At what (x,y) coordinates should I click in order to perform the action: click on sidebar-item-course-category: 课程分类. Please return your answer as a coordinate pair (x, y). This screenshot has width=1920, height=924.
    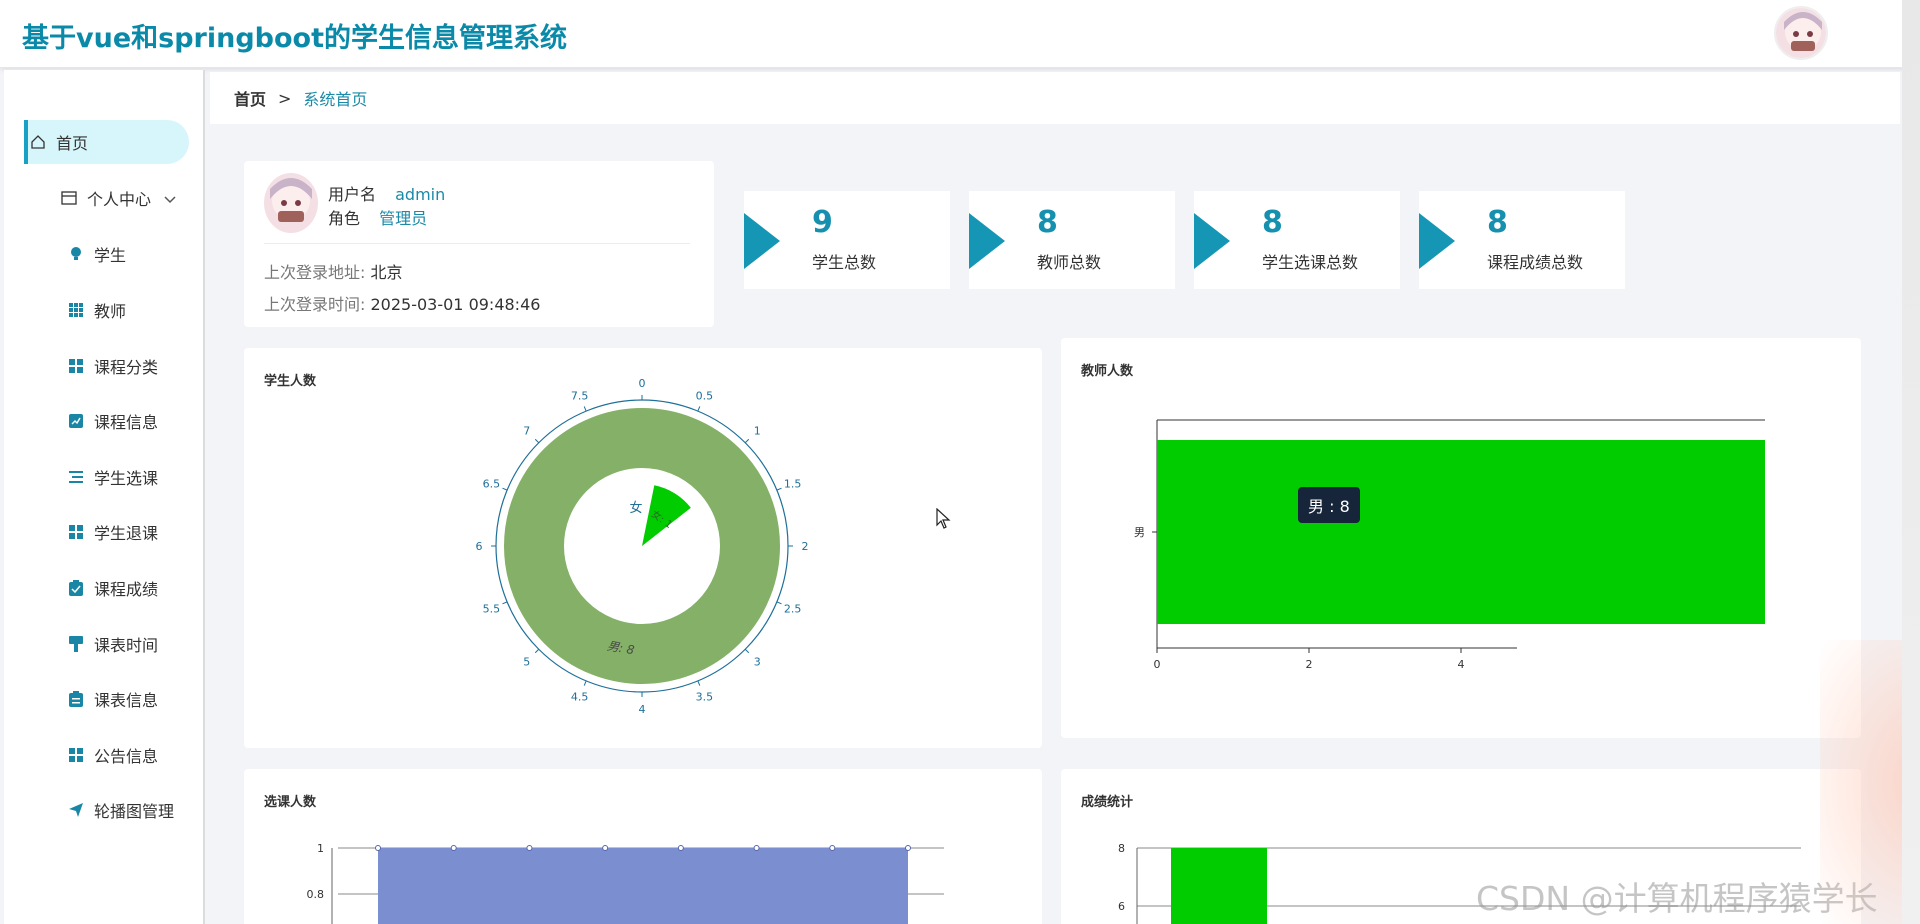
    Looking at the image, I should click on (106, 366).